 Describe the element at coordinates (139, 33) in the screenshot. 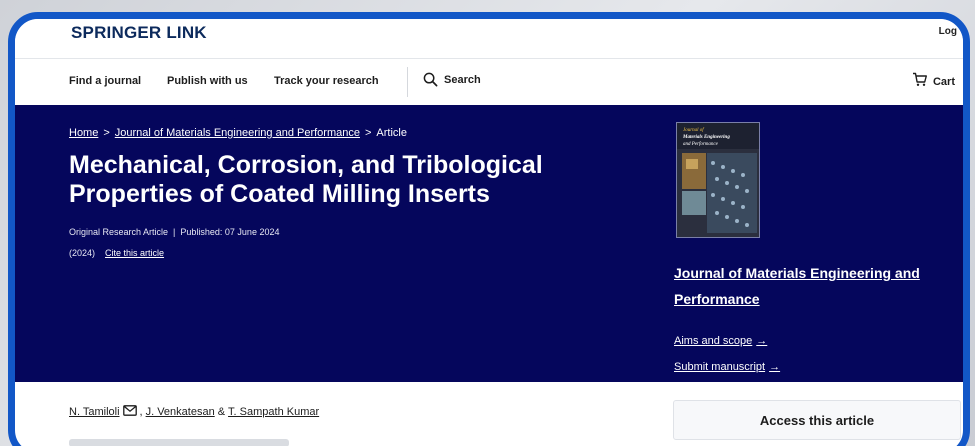

I see `springer-link-logo: SPRINGER LINK` at that location.